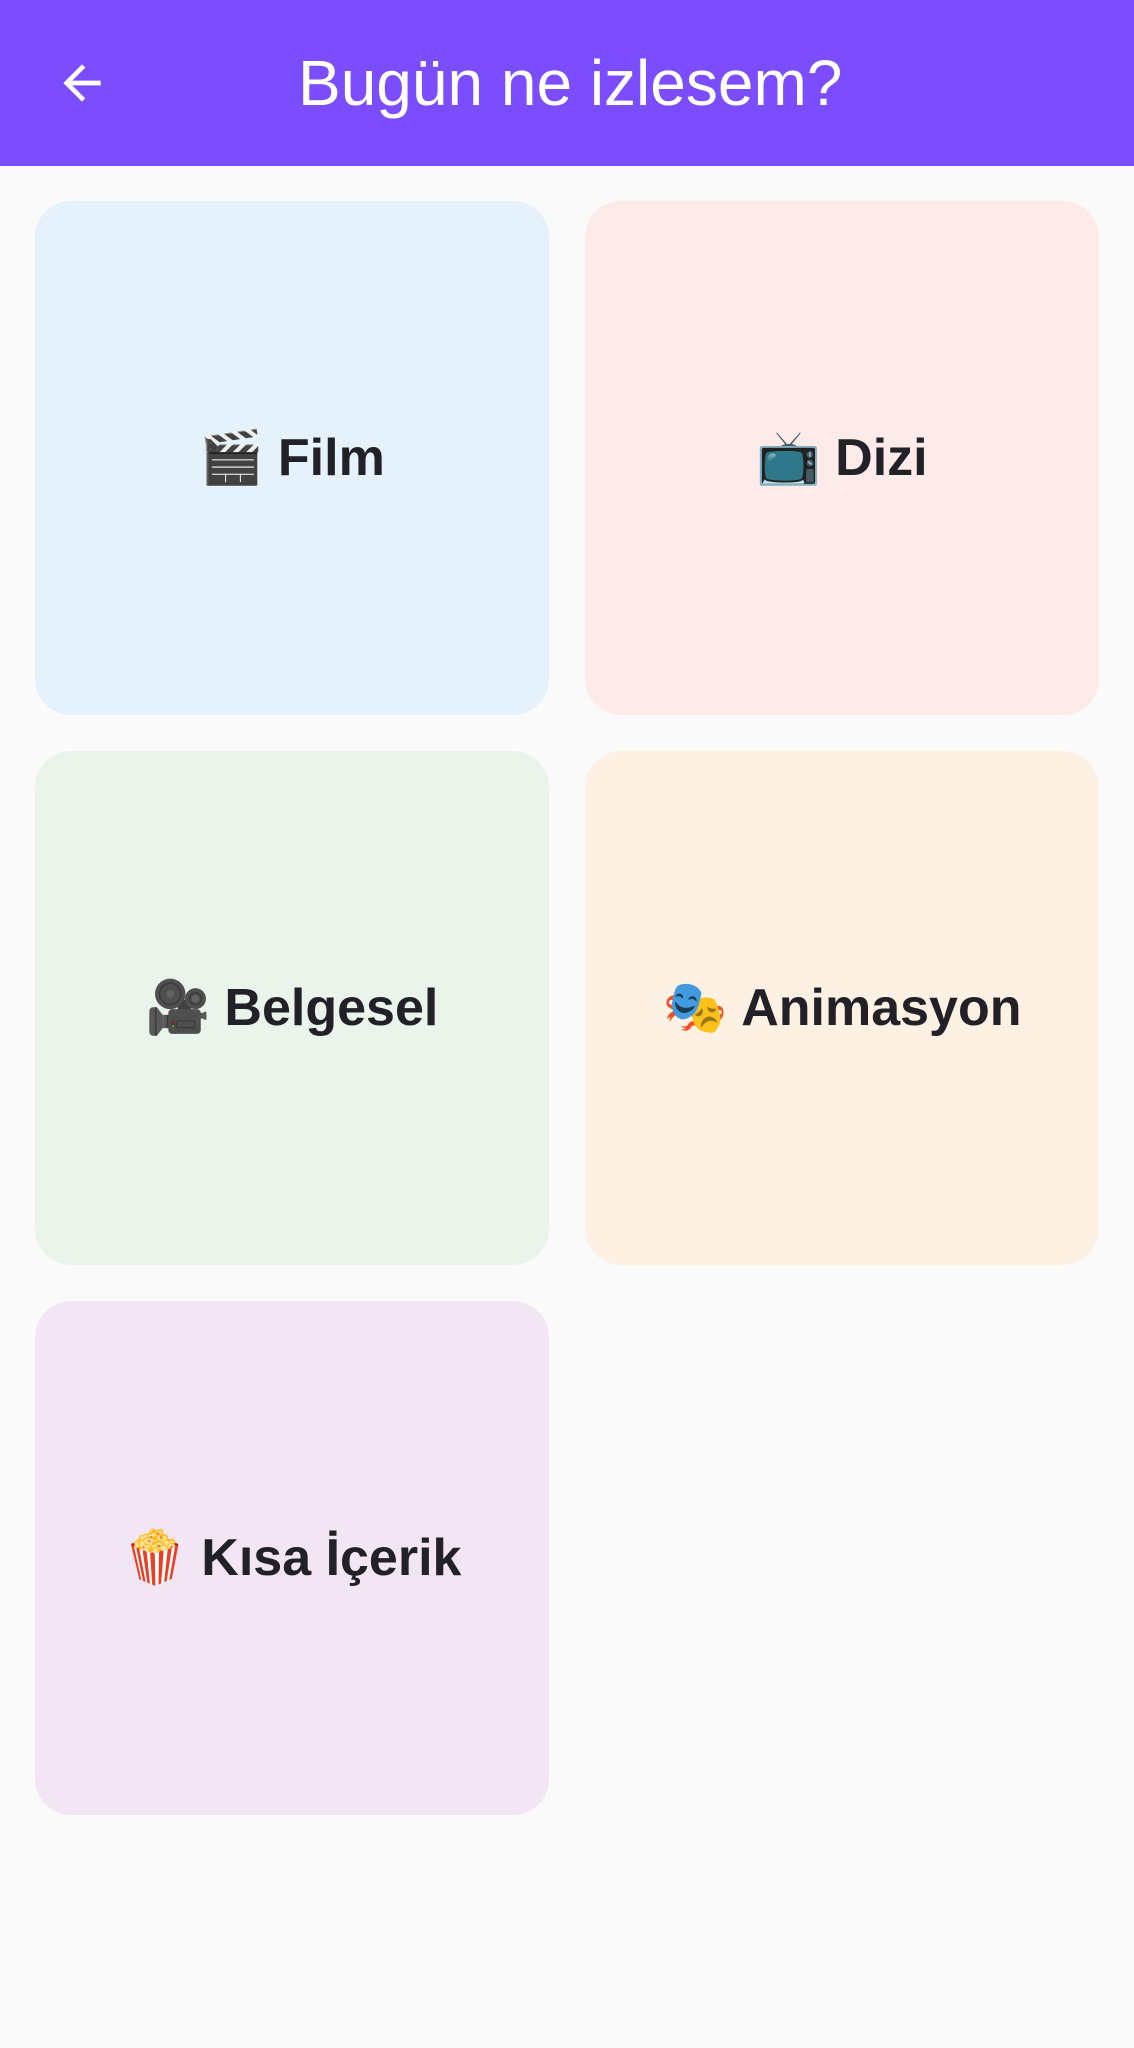  What do you see at coordinates (178, 1008) in the screenshot?
I see `movie-camera-icon: 🎥` at bounding box center [178, 1008].